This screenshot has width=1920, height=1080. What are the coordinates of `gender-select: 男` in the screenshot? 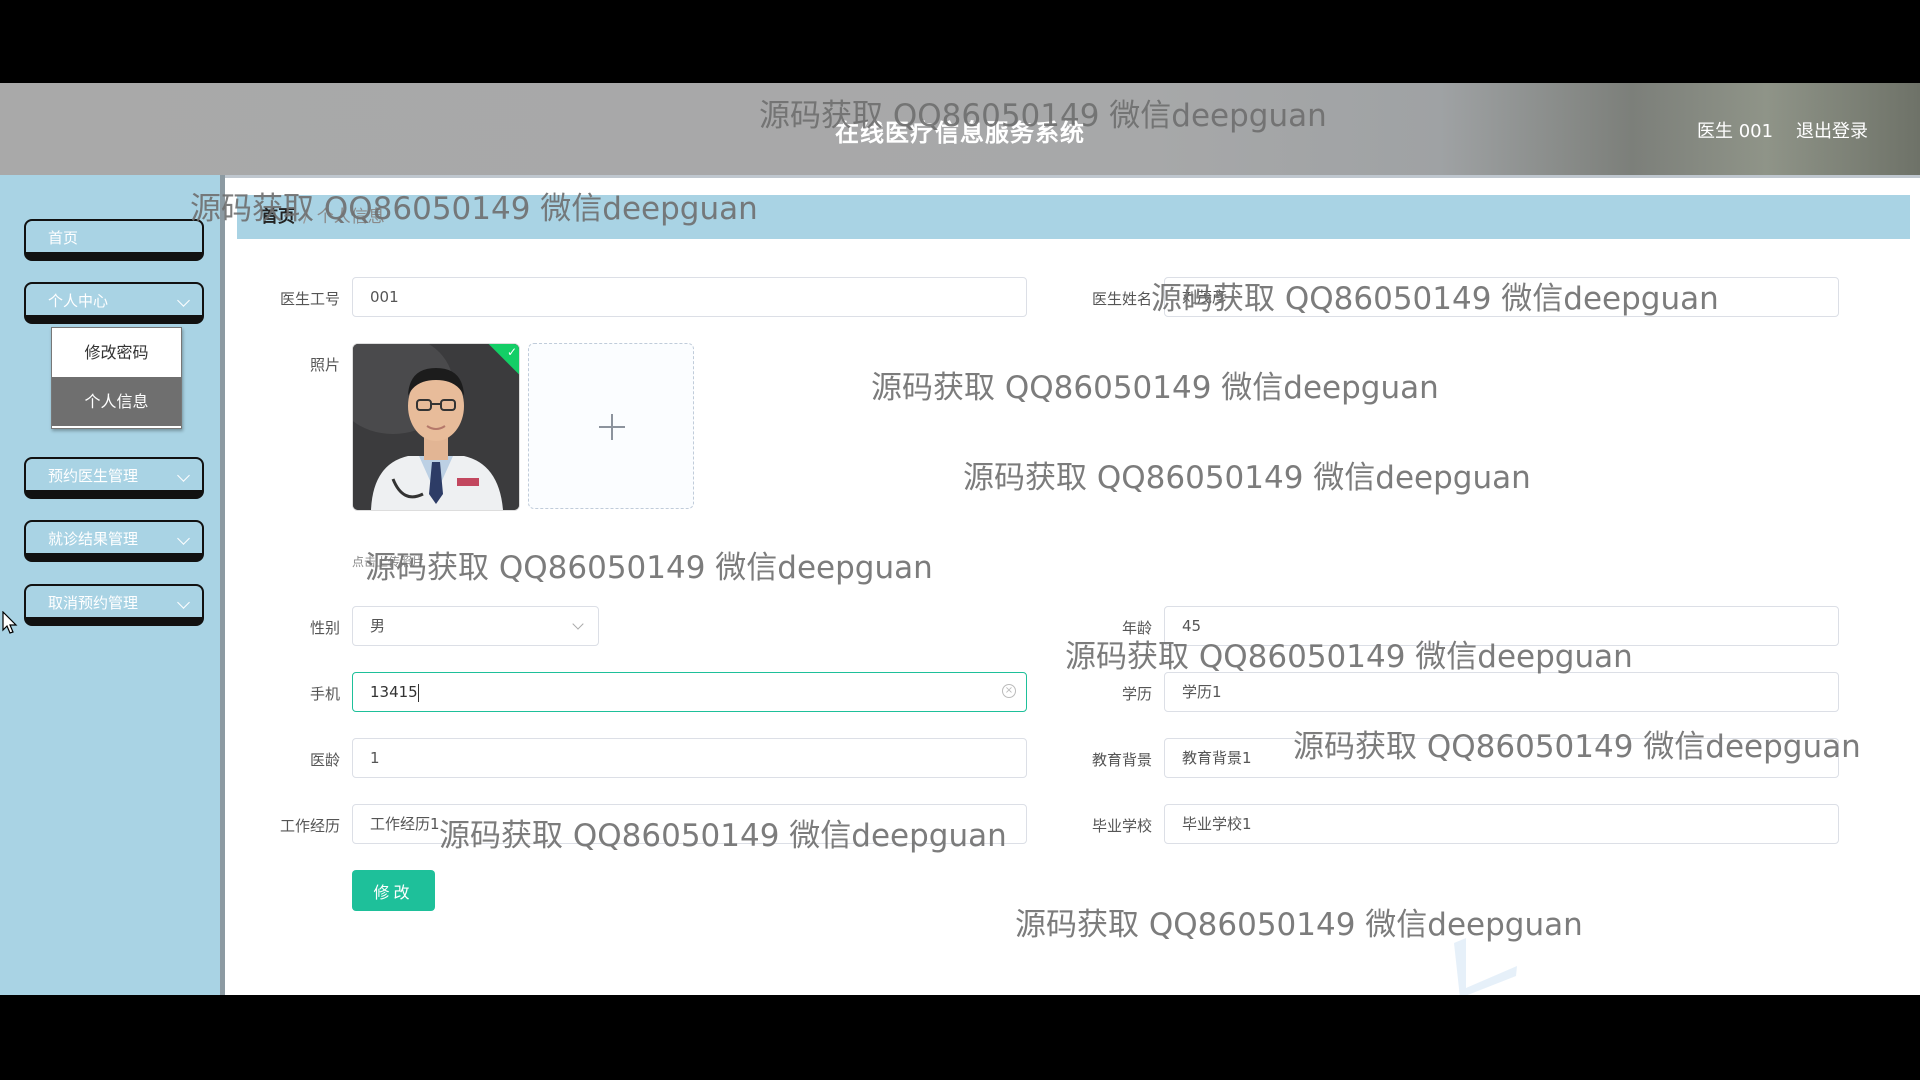 It's located at (475, 626).